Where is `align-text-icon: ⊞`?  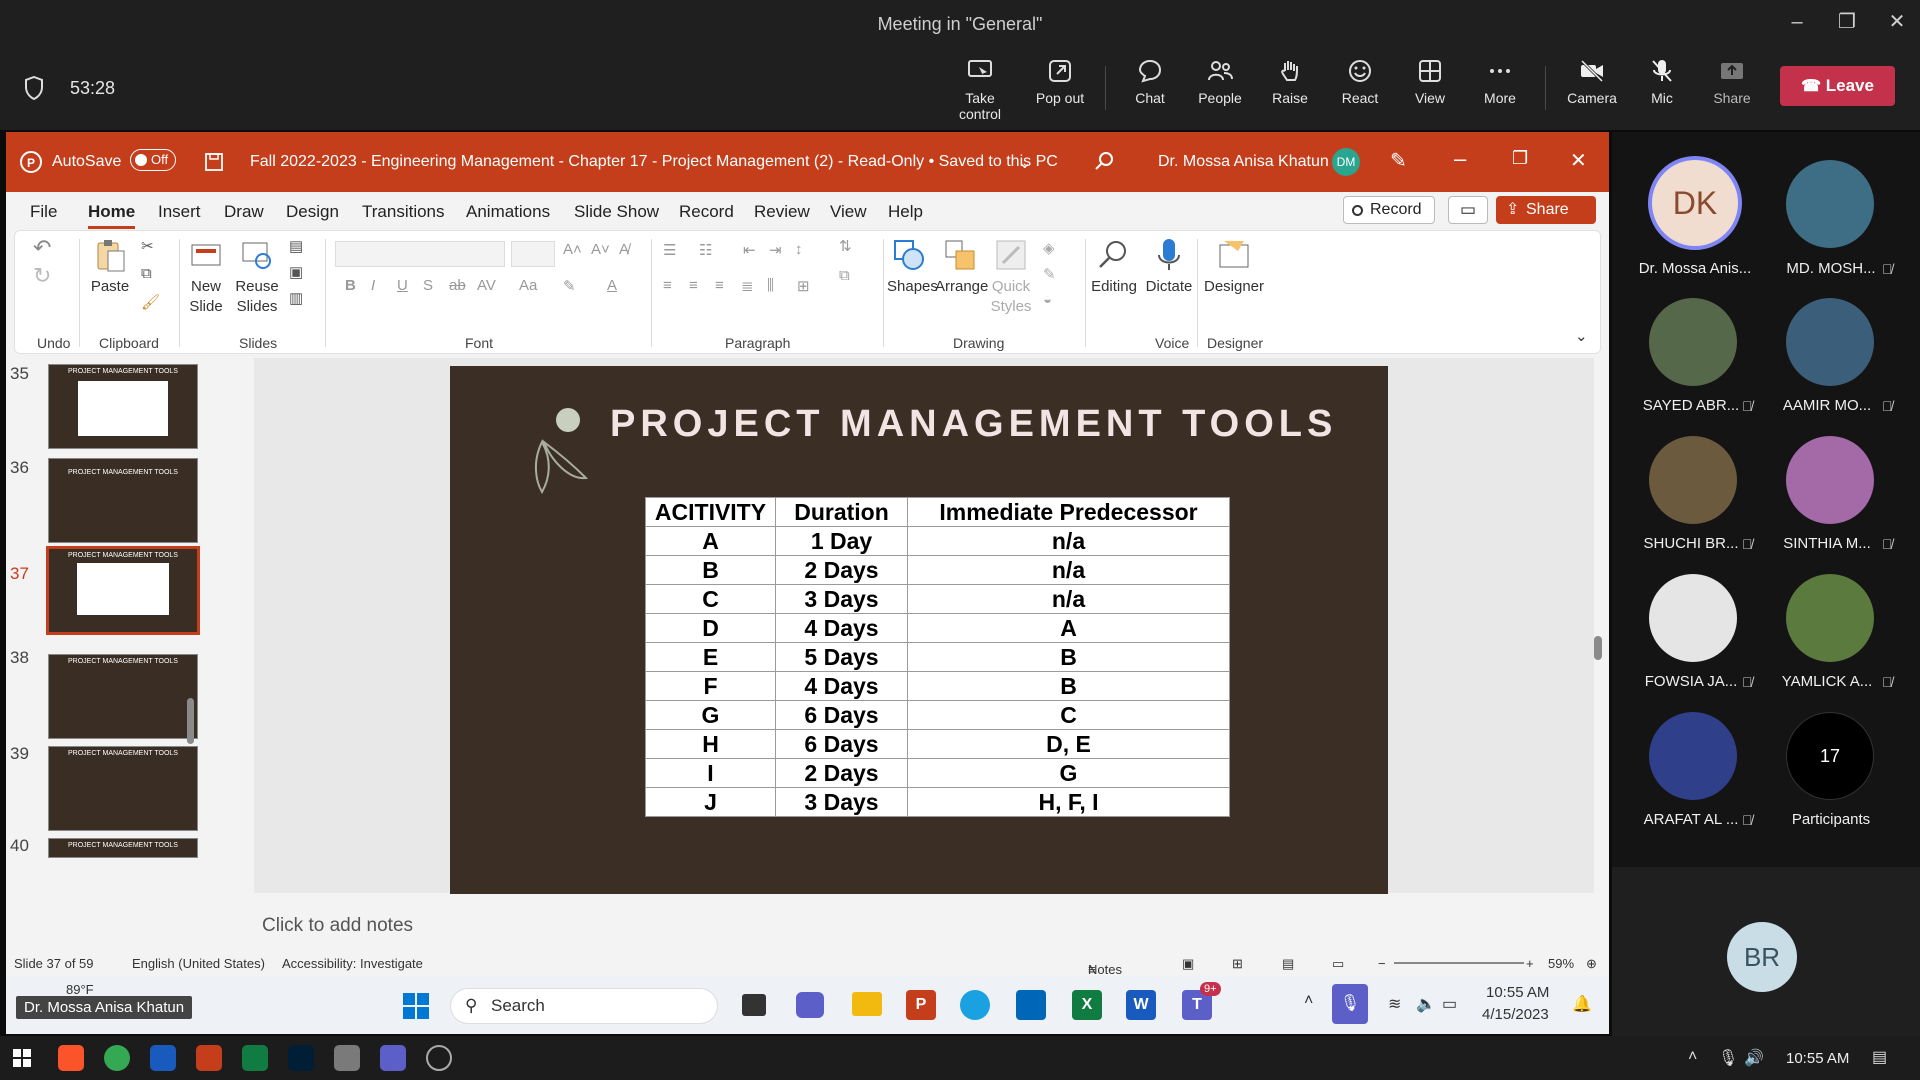
align-text-icon: ⊞ is located at coordinates (803, 286).